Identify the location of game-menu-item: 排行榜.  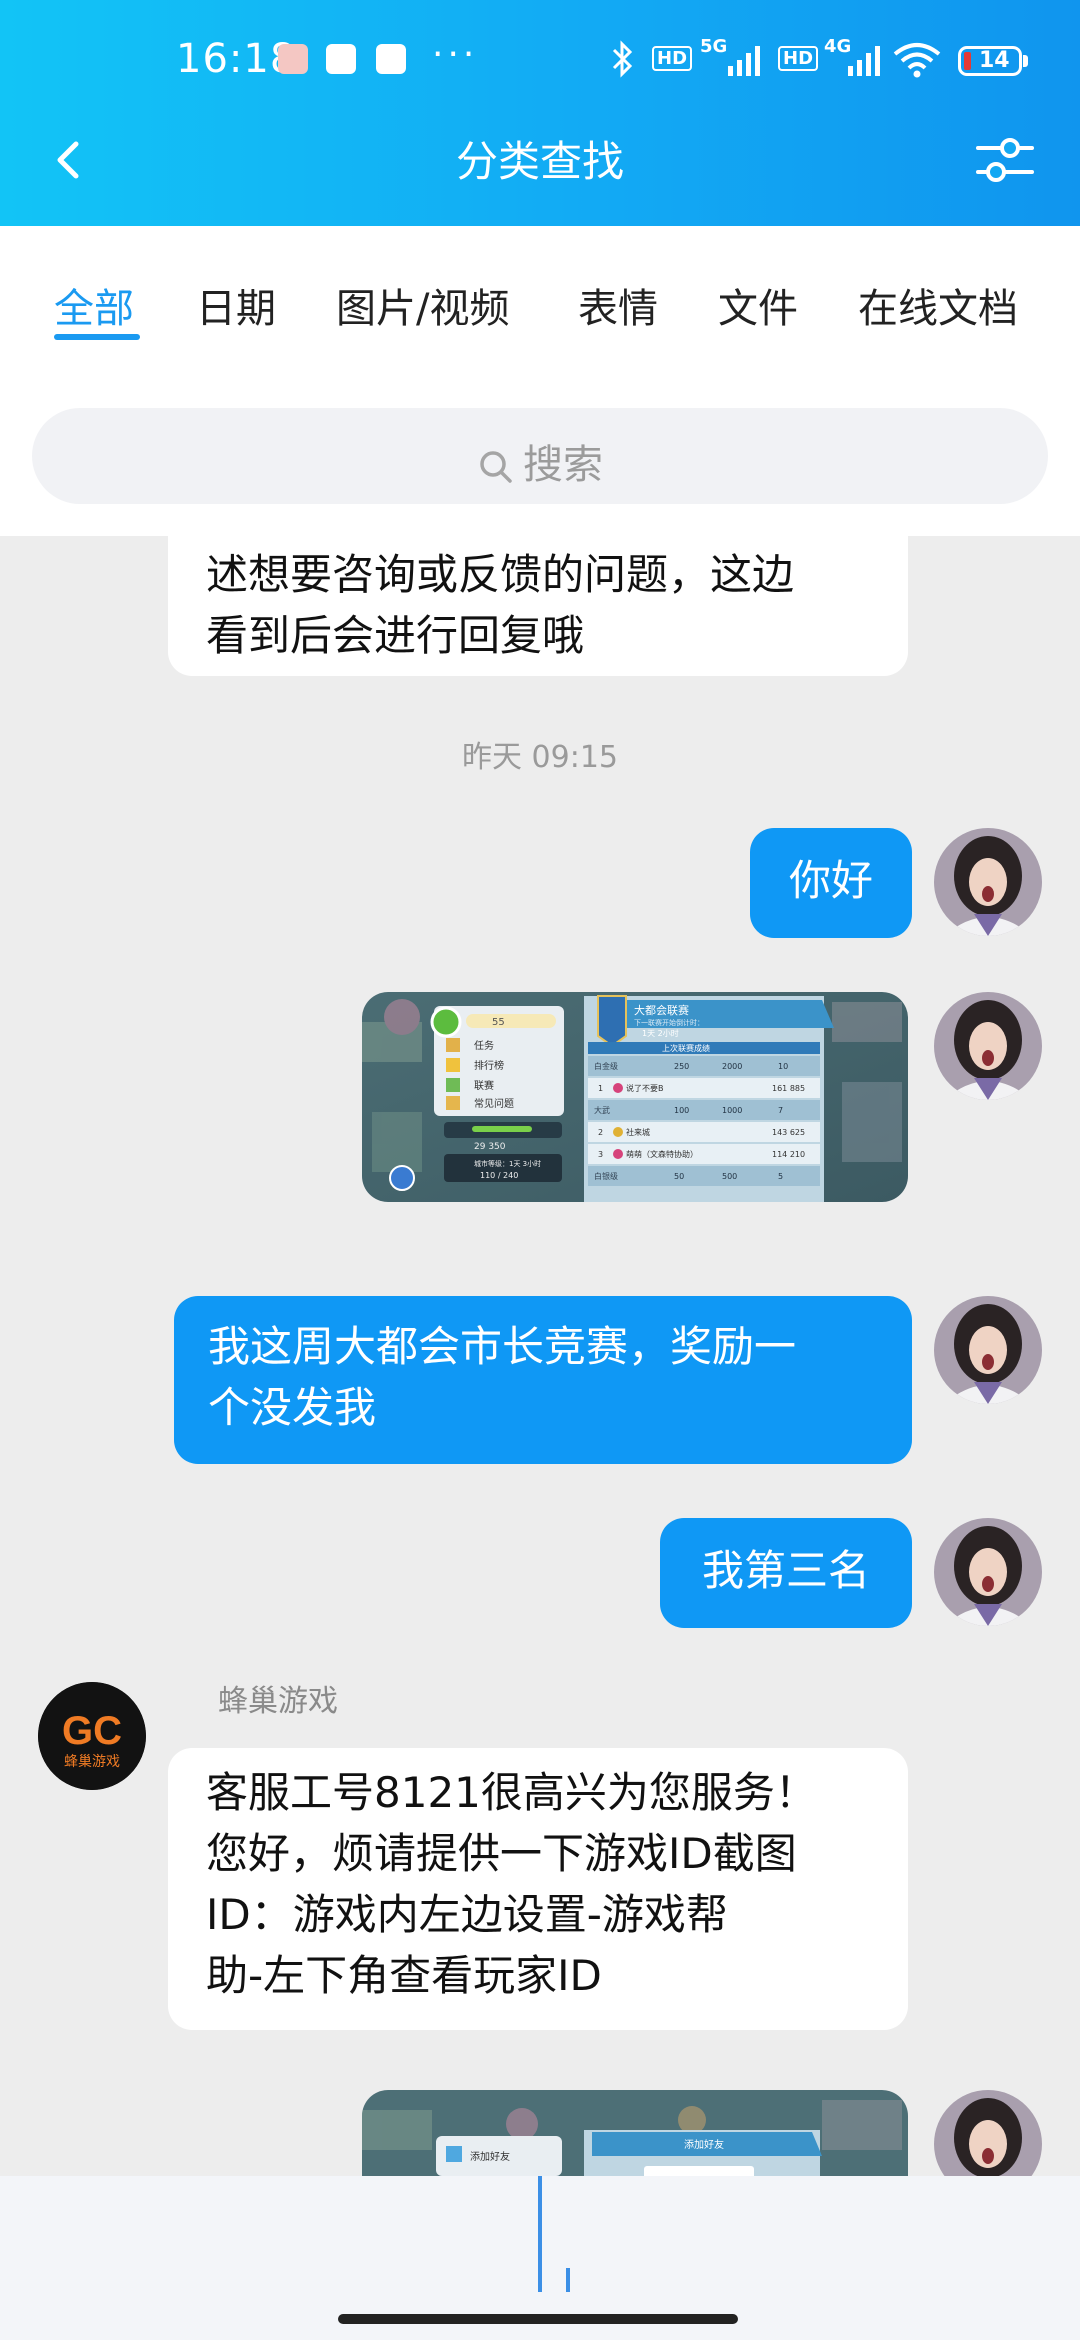
(489, 1065).